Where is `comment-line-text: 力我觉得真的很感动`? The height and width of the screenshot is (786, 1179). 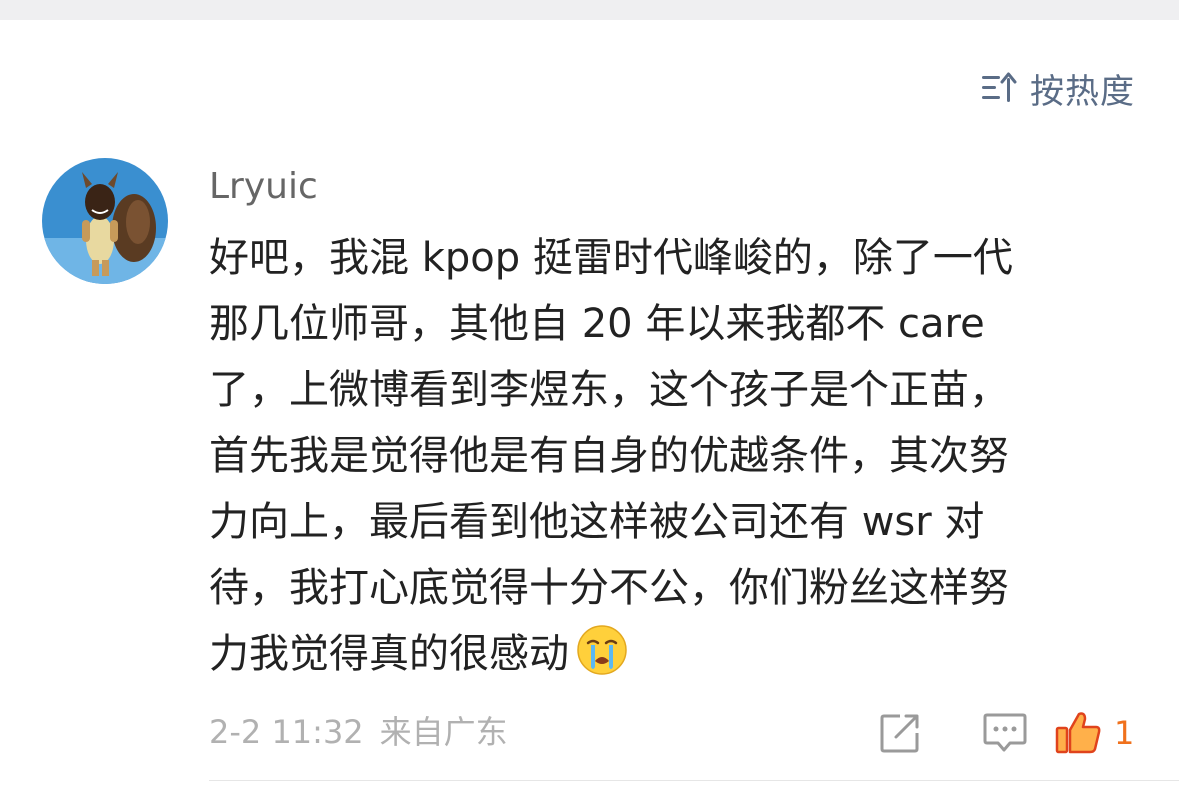
comment-line-text: 力我觉得真的很感动 is located at coordinates (389, 654).